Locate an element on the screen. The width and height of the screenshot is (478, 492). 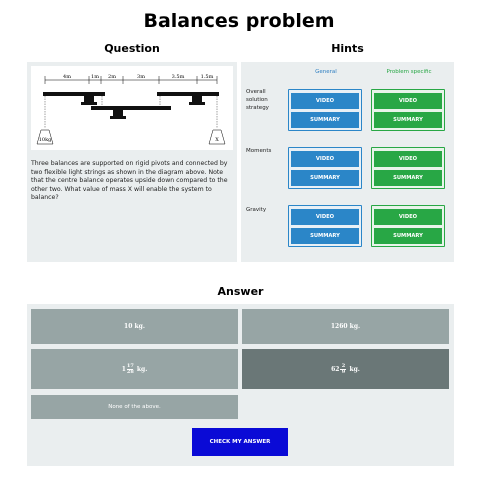
row-label-line: Overall is located at coordinates (256, 92).